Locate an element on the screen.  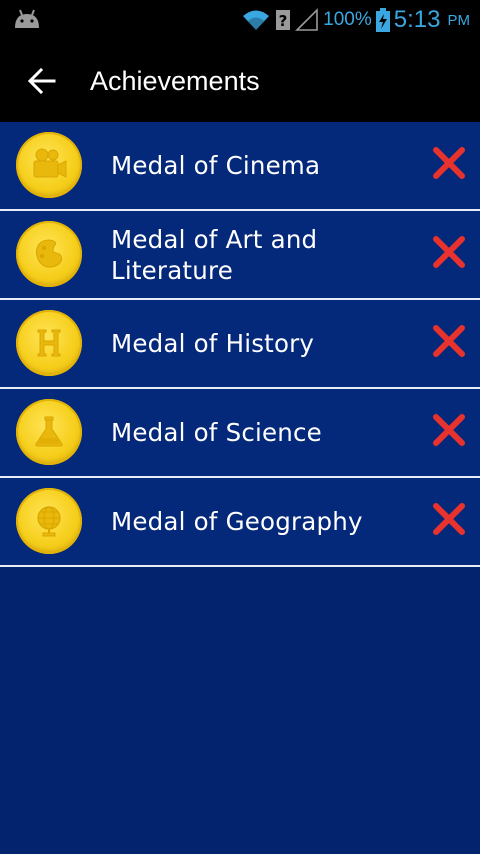
battery-charging-icon is located at coordinates (382, 20).